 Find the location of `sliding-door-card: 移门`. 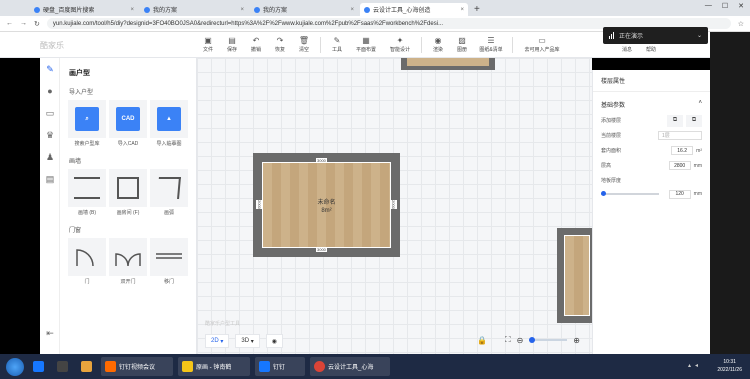

sliding-door-card: 移门 is located at coordinates (169, 261).